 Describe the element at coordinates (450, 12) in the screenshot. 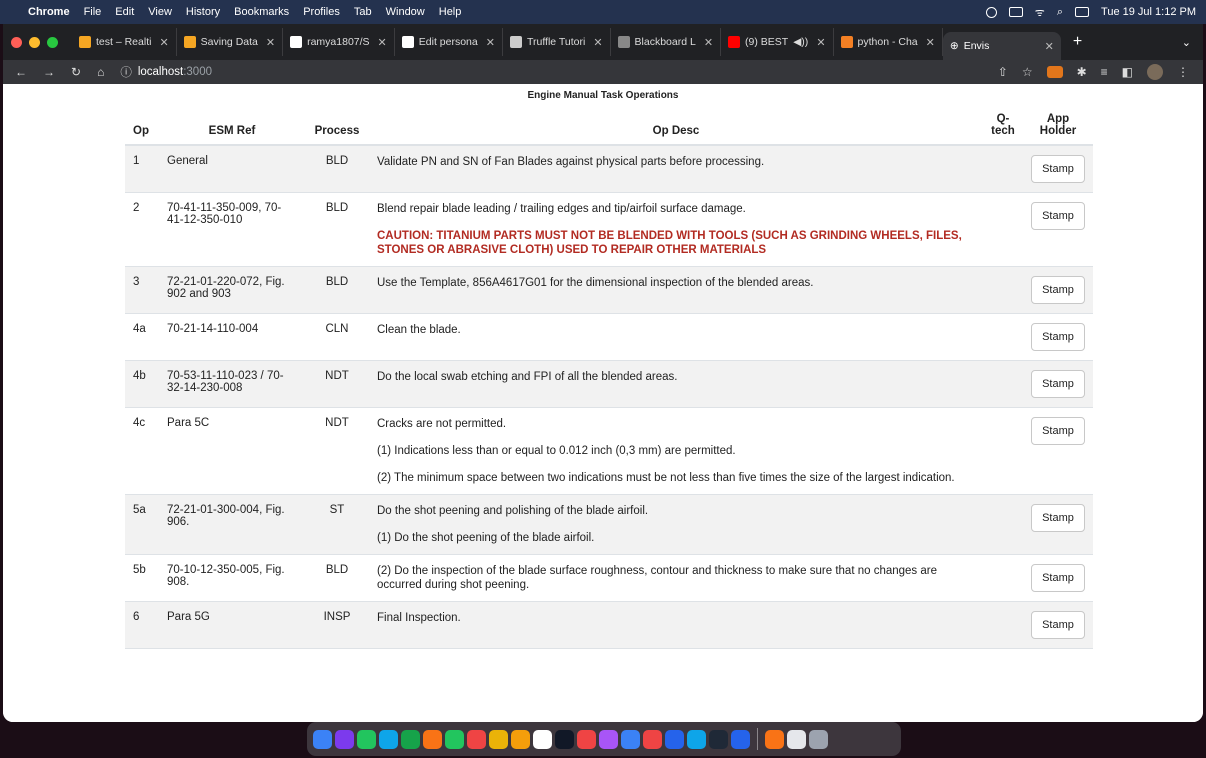

I see `menu-help: Help` at that location.